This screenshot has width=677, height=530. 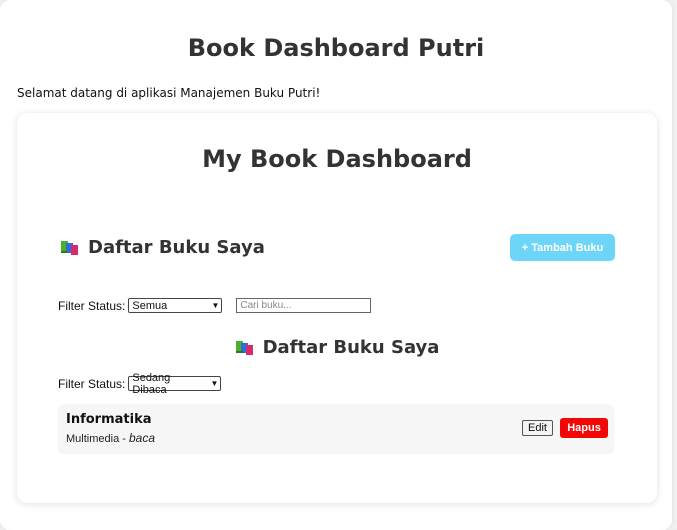 I want to click on book-category: Multimedia, so click(x=93, y=439).